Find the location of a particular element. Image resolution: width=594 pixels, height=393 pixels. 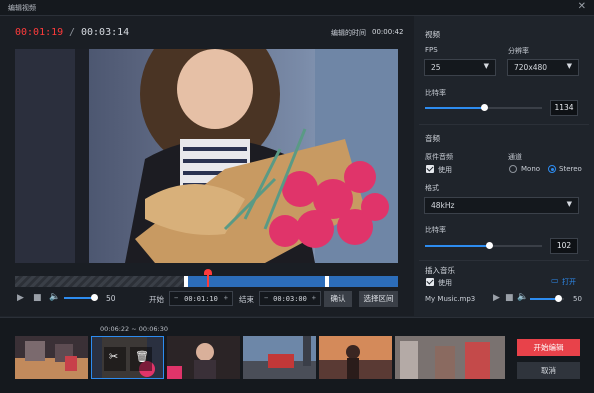

resolution-dropdown: 720x480 ▼ is located at coordinates (543, 67).